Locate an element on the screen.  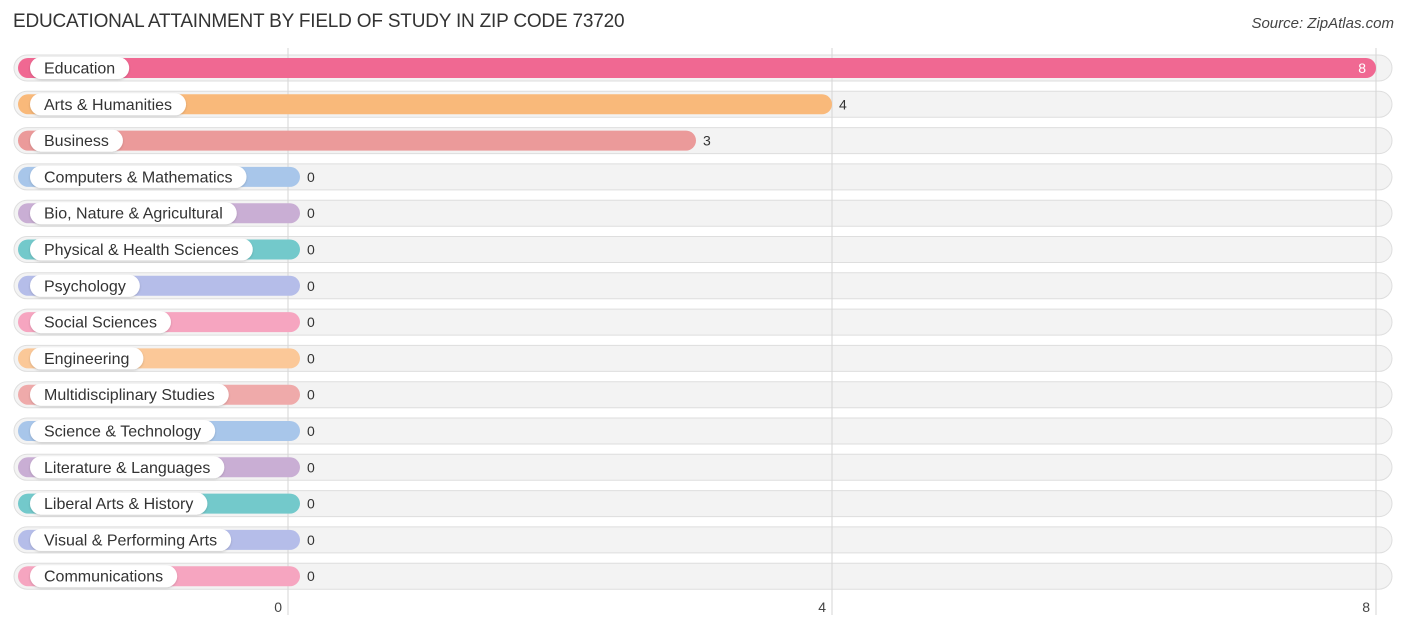
bar-row: Visual & Performing Arts 0 is located at coordinates (166, 539).